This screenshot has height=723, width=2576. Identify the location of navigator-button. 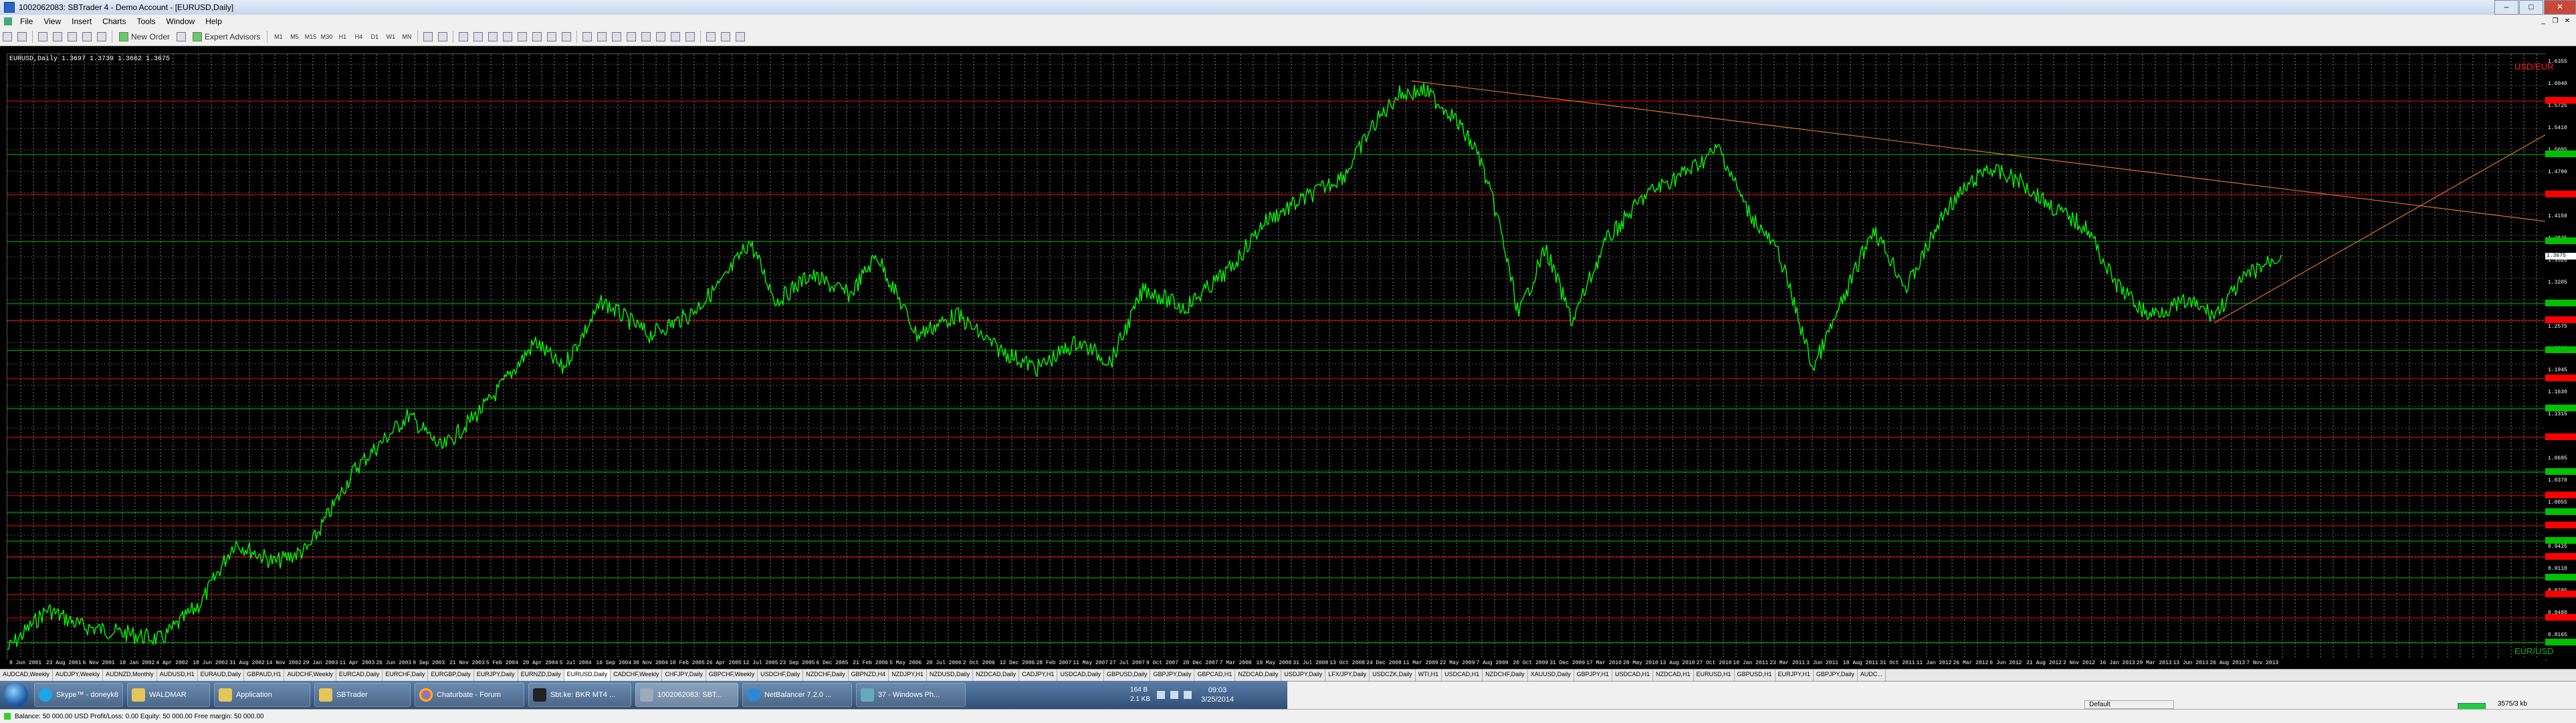
(72, 37).